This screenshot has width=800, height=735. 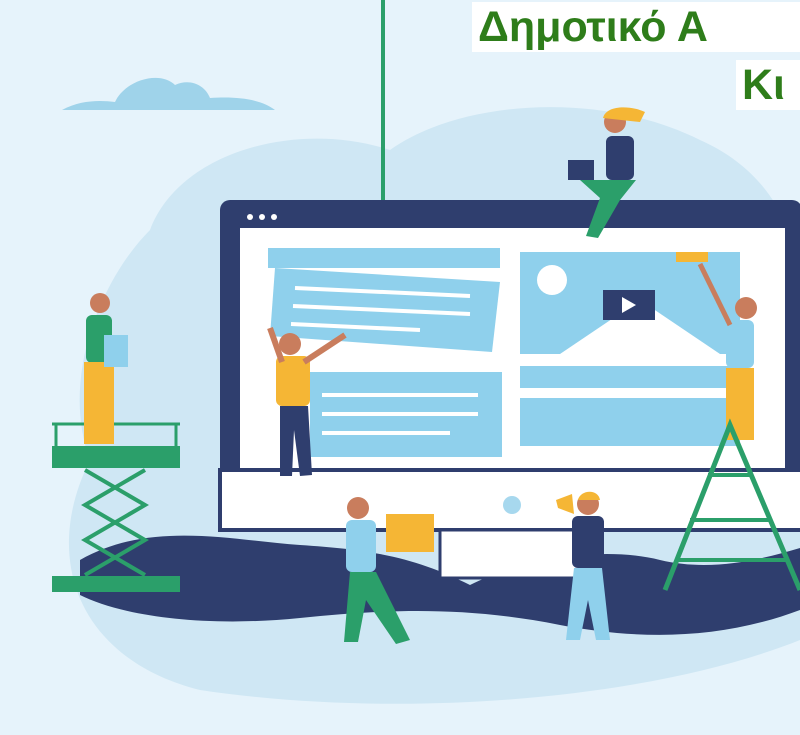 What do you see at coordinates (116, 351) in the screenshot?
I see `tablet` at bounding box center [116, 351].